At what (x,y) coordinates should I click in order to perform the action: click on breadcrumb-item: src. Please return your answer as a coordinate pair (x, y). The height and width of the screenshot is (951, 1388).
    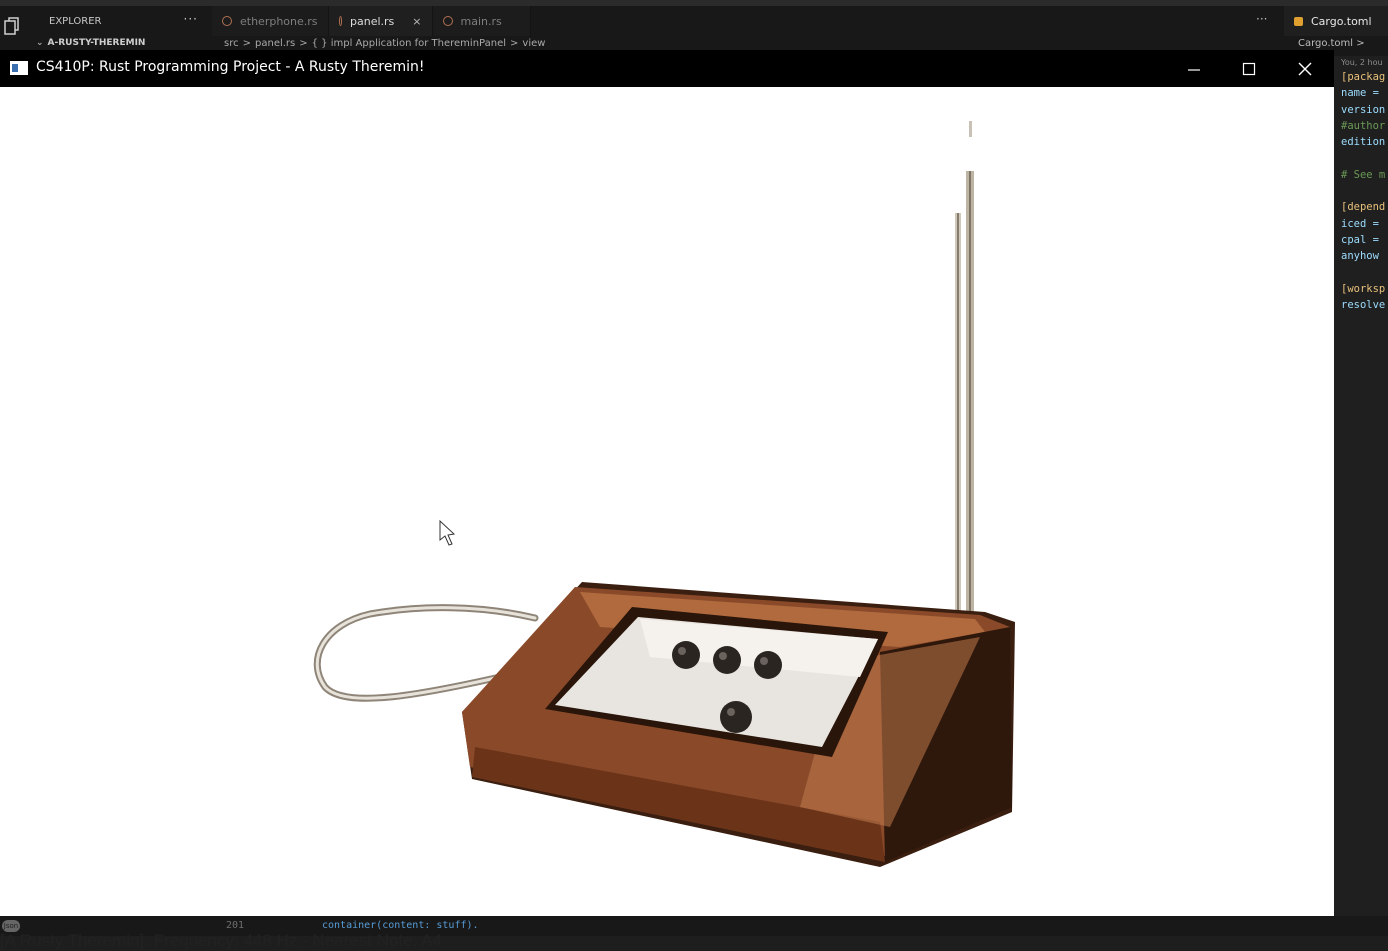
    Looking at the image, I should click on (231, 43).